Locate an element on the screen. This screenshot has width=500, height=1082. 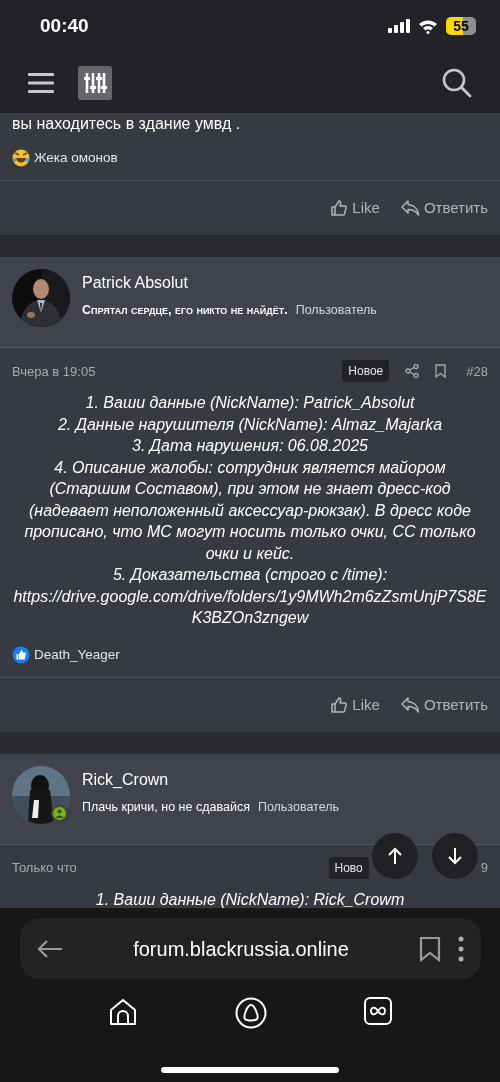
post-text: 1. Ваши данные (NickName): Rick_Crowm is located at coordinates (250, 899).